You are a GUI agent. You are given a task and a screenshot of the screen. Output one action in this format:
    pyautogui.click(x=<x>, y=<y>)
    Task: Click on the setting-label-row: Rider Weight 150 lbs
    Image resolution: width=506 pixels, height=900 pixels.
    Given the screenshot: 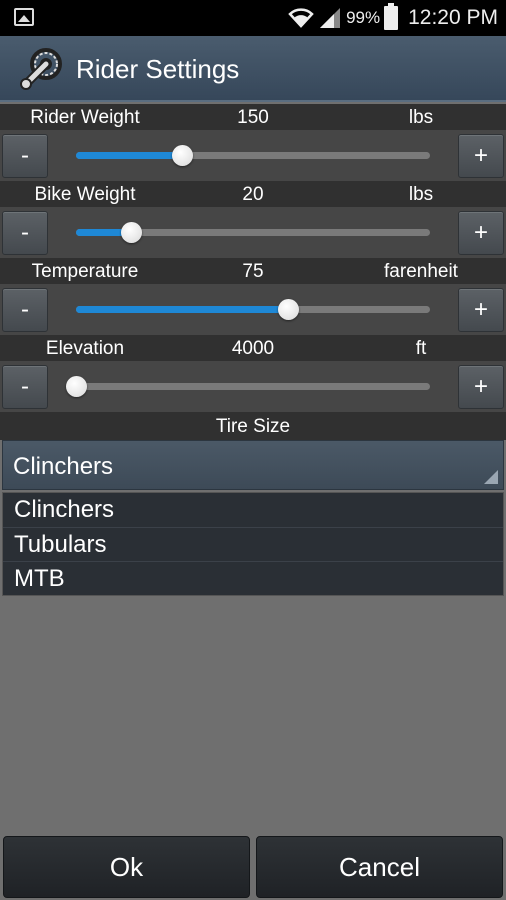 What is the action you would take?
    pyautogui.click(x=253, y=117)
    